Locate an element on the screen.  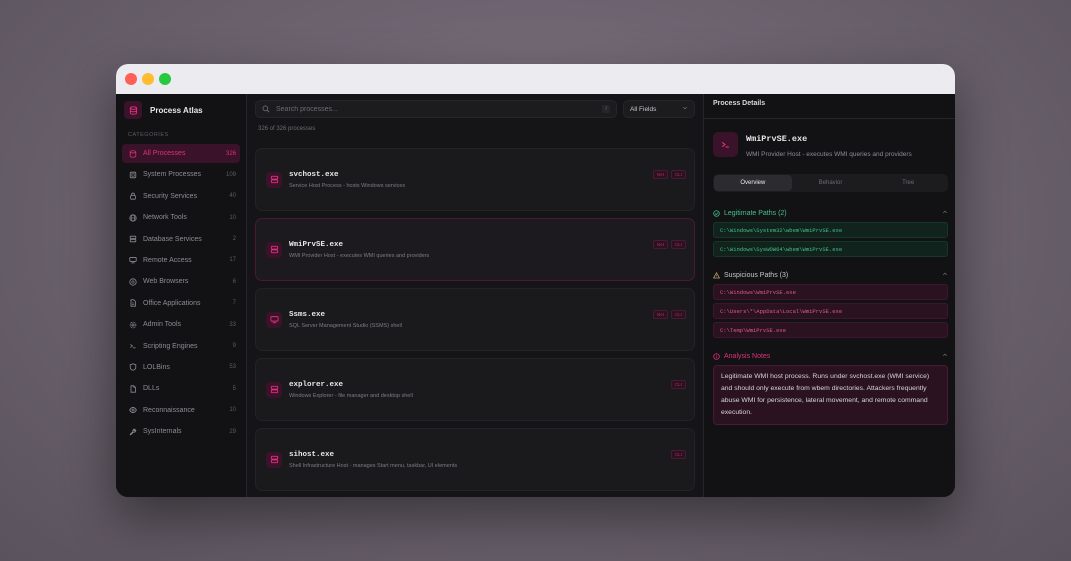
legit-paths-header: Legitimate Paths (2) is located at coordinates (830, 213).